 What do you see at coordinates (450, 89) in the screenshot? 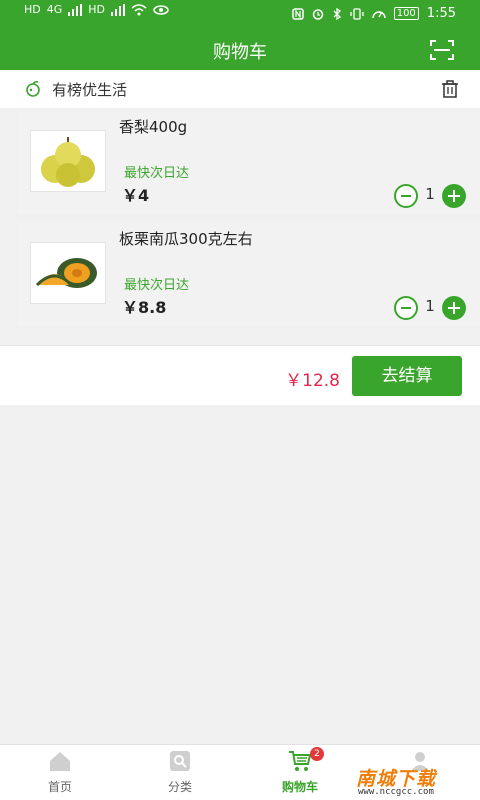
I see `trash-icon` at bounding box center [450, 89].